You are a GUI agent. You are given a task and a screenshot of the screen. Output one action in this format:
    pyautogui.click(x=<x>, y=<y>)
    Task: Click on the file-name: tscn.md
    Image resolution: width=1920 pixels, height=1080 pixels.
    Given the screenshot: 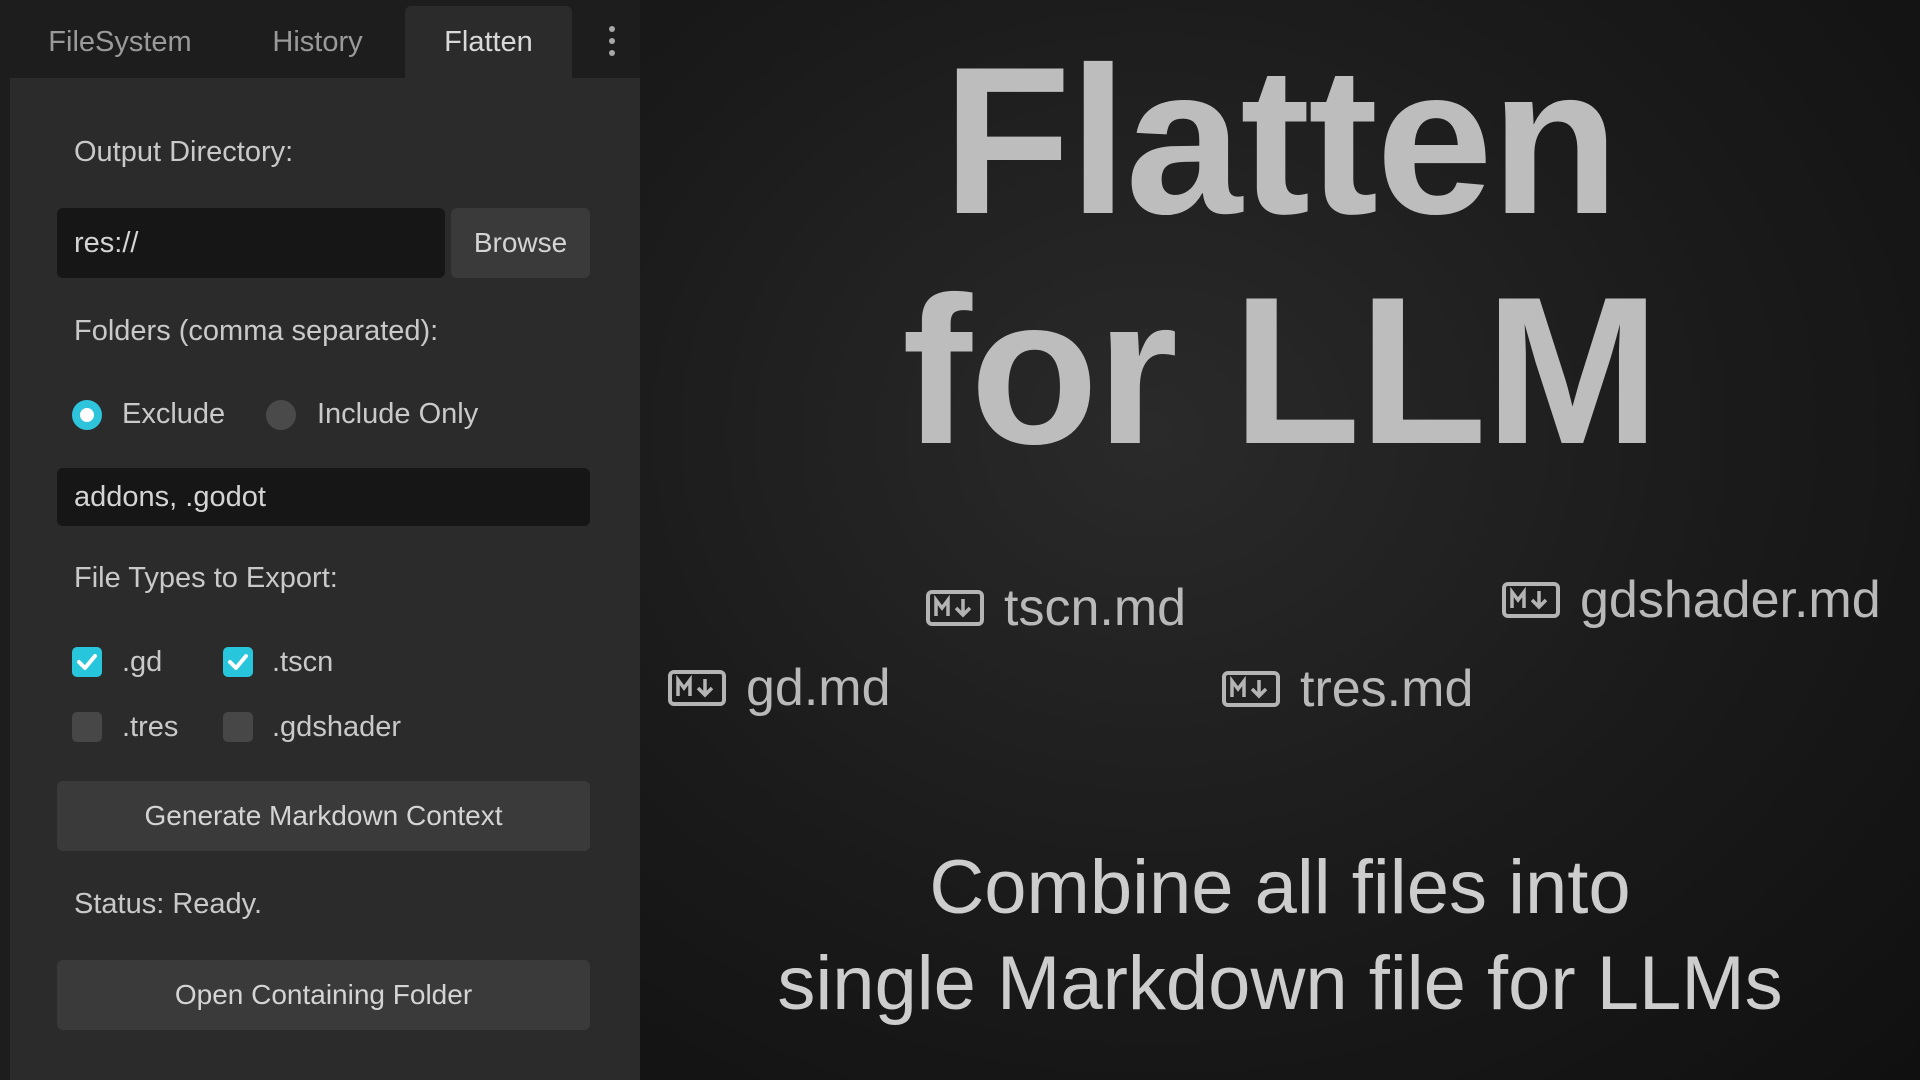 What is the action you would take?
    pyautogui.click(x=1095, y=608)
    